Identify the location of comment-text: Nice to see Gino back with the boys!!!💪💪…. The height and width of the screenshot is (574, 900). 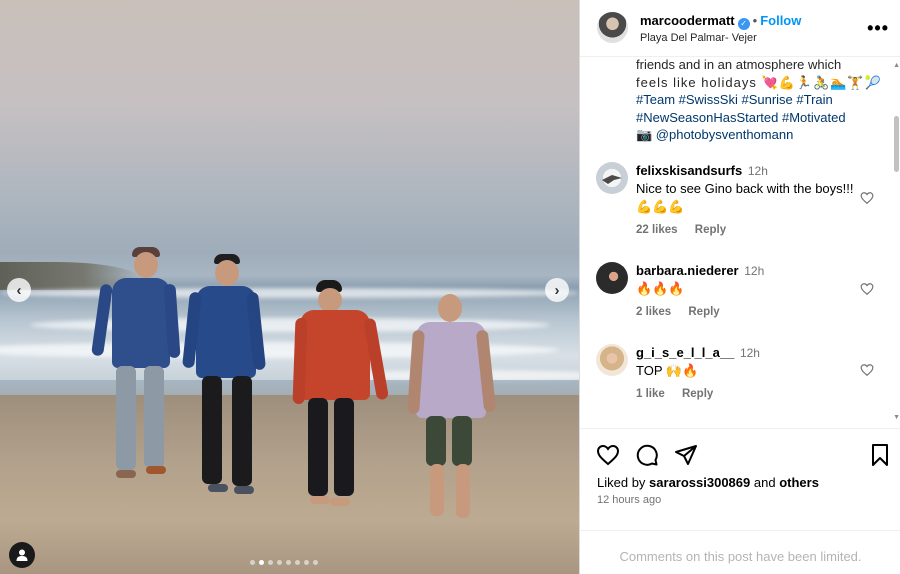
(745, 197).